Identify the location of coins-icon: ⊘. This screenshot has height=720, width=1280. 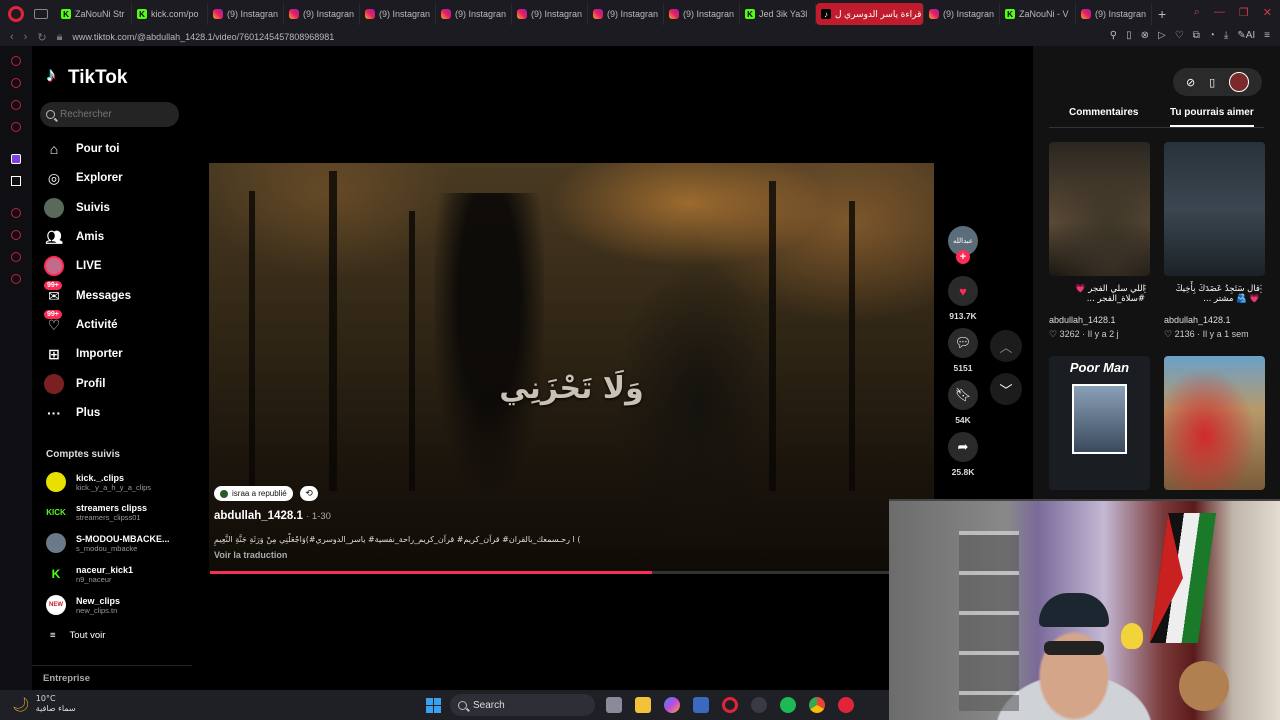
(1190, 82).